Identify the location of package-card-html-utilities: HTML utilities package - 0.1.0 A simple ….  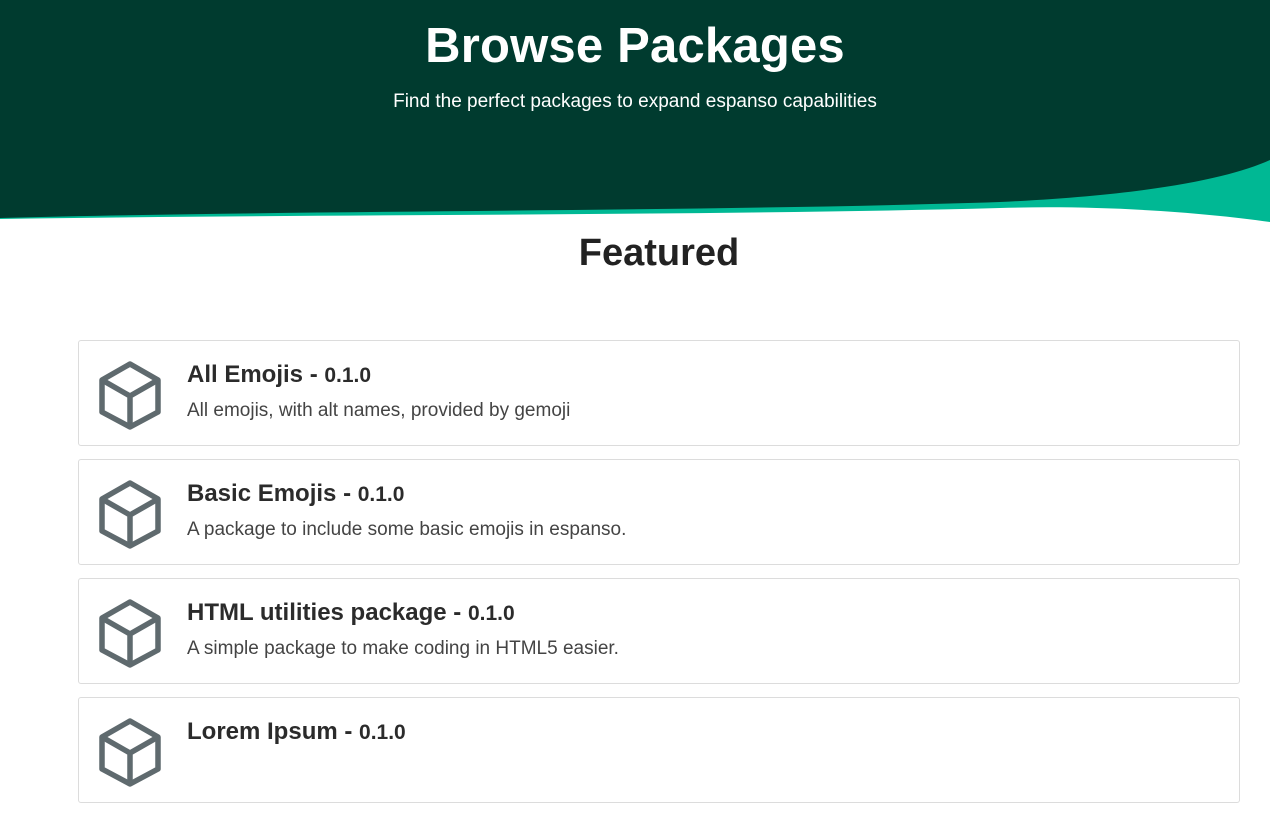
(659, 631).